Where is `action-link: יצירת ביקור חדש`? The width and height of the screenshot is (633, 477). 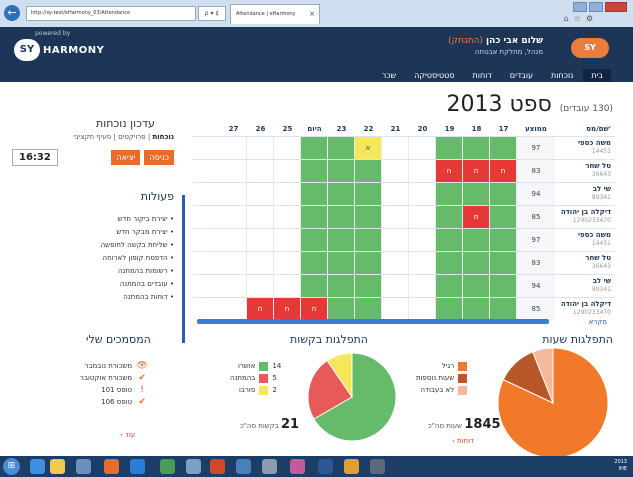 action-link: יצירת ביקור חדש is located at coordinates (93, 219).